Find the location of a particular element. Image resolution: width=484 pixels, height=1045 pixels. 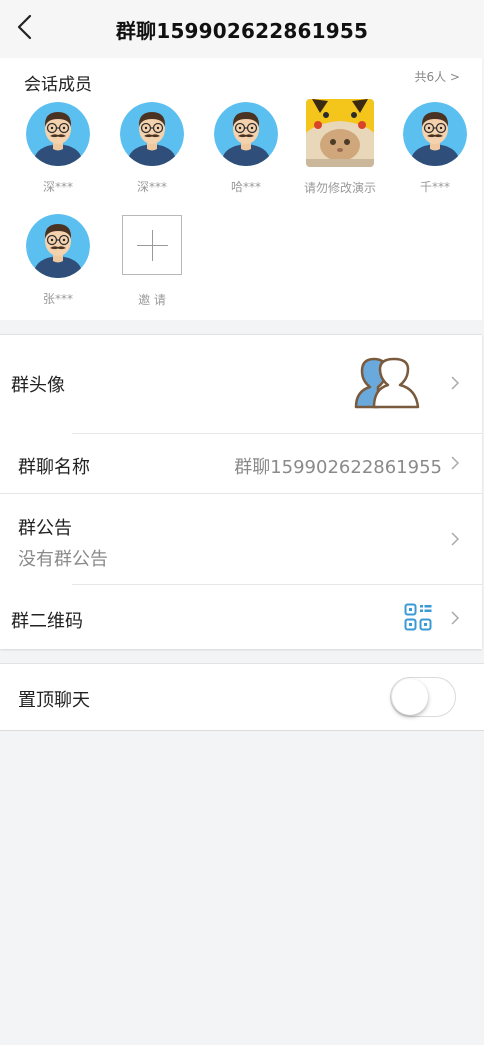

group-avatar-icon is located at coordinates (387, 383).